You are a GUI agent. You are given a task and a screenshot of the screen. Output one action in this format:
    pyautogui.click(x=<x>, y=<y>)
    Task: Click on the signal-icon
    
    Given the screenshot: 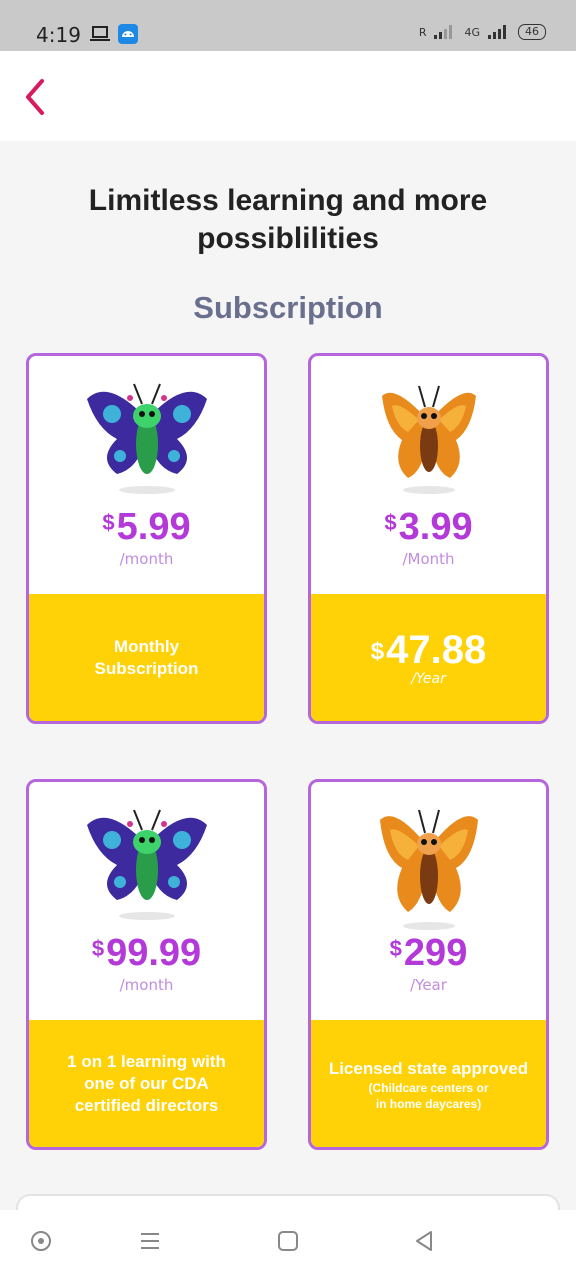 What is the action you would take?
    pyautogui.click(x=443, y=32)
    